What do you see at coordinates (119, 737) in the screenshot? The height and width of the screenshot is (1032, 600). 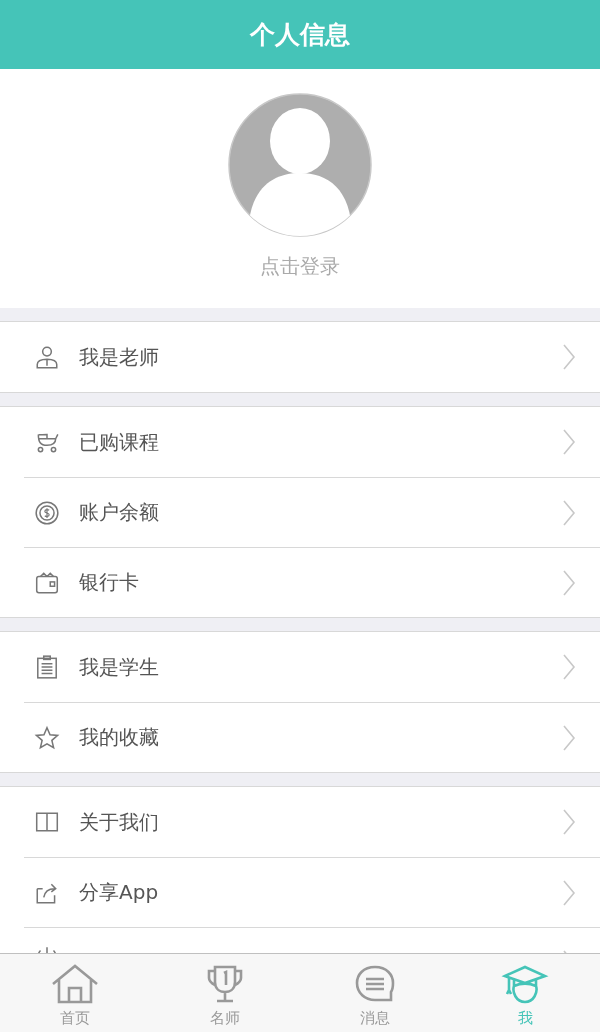 I see `menu-label: 我的收藏` at bounding box center [119, 737].